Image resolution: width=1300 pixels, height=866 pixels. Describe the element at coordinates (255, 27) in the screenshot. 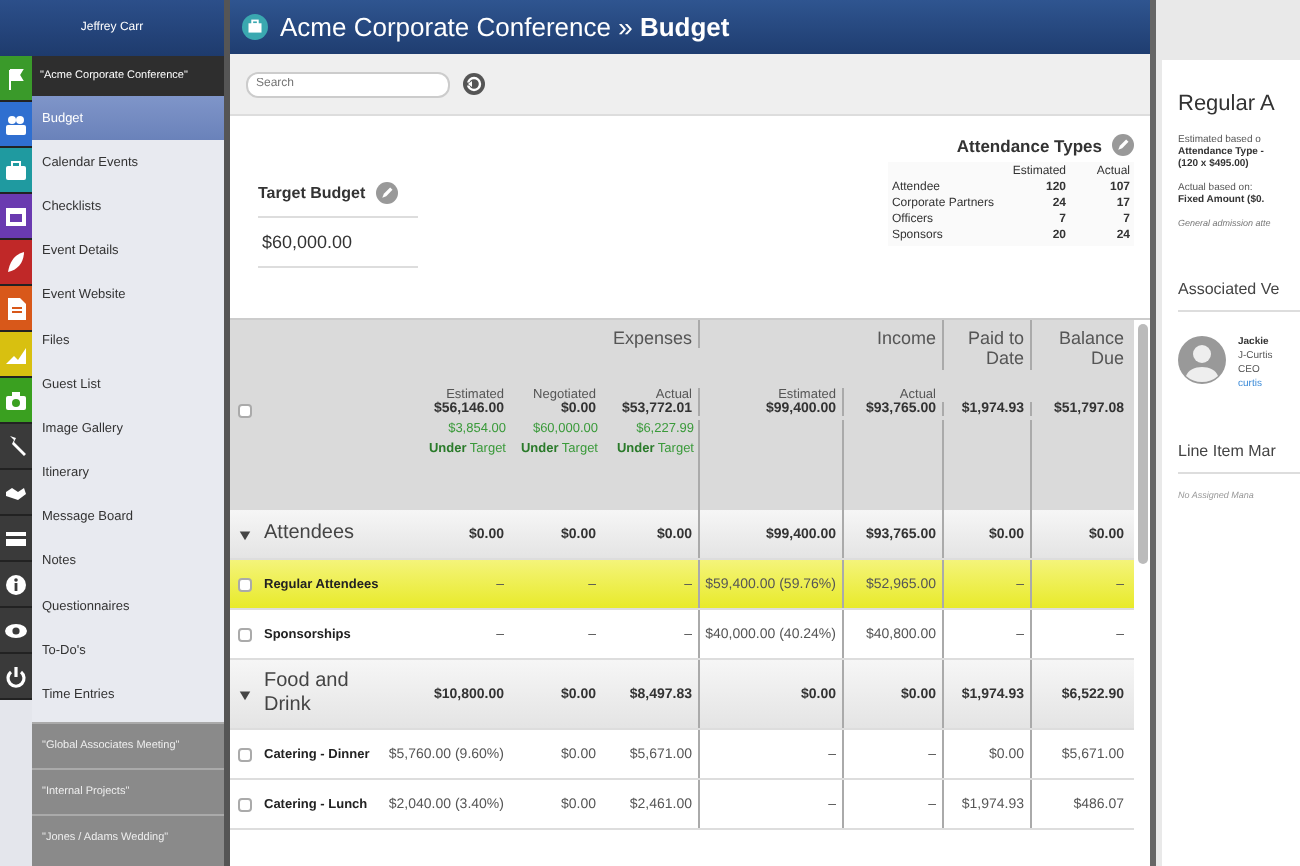

I see `briefcase-icon` at that location.